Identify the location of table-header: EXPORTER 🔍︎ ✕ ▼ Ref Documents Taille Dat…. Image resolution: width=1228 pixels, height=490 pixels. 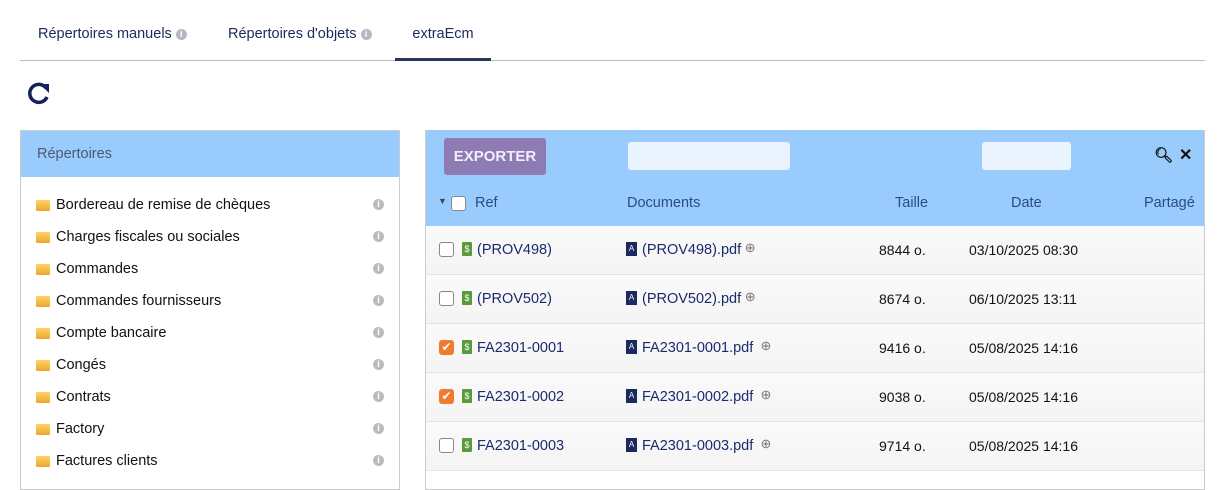
(815, 178).